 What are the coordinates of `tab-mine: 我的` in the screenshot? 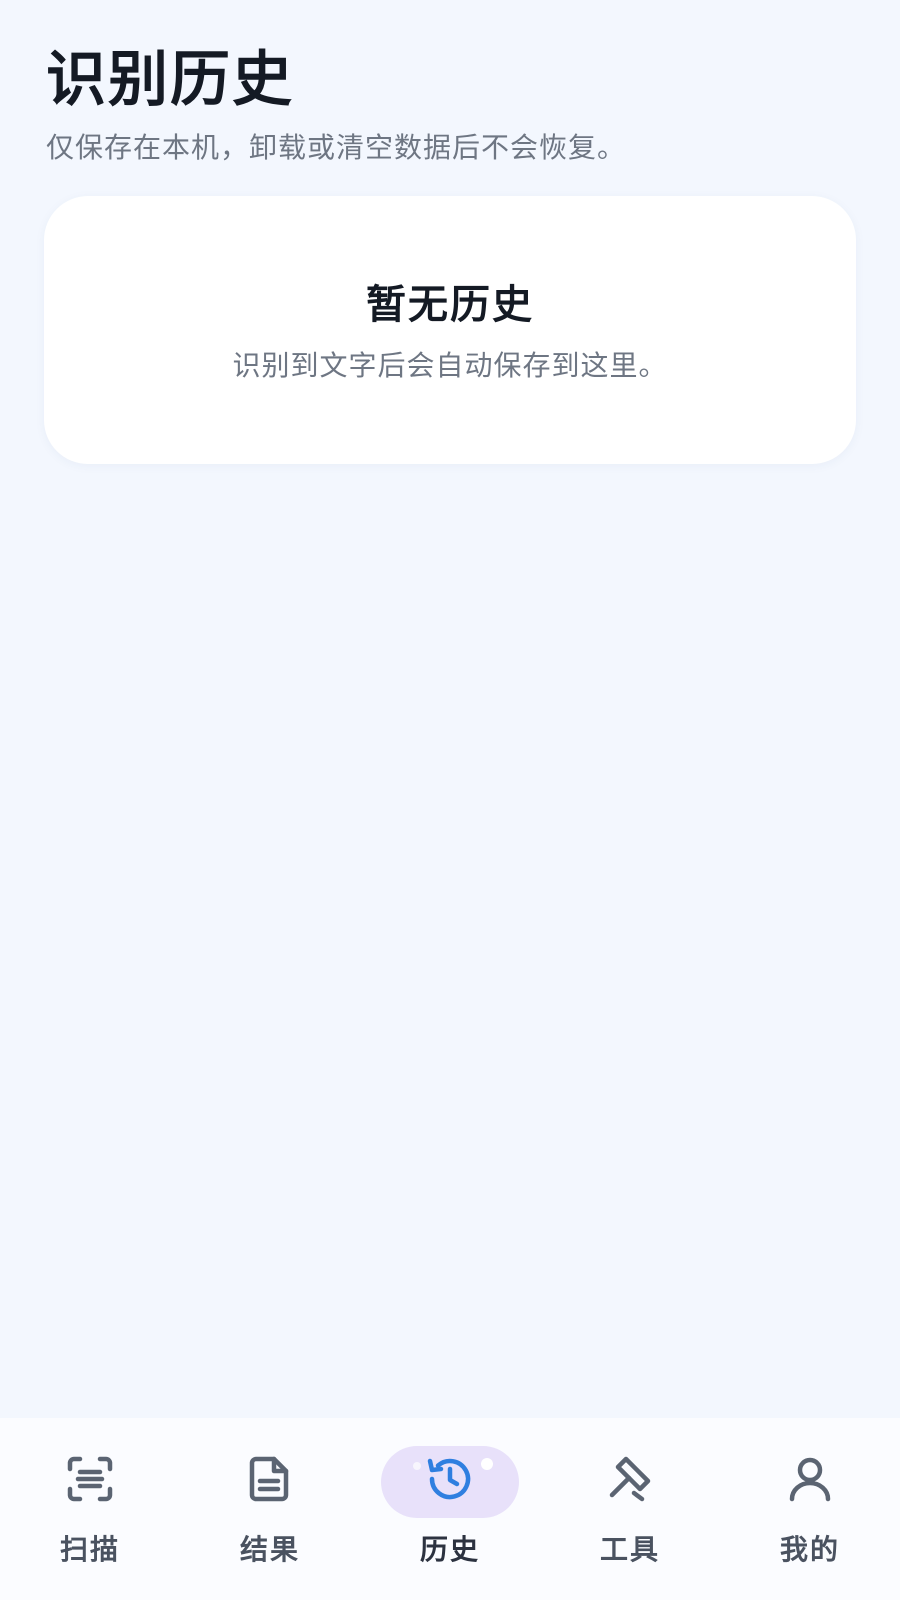 It's located at (810, 1509).